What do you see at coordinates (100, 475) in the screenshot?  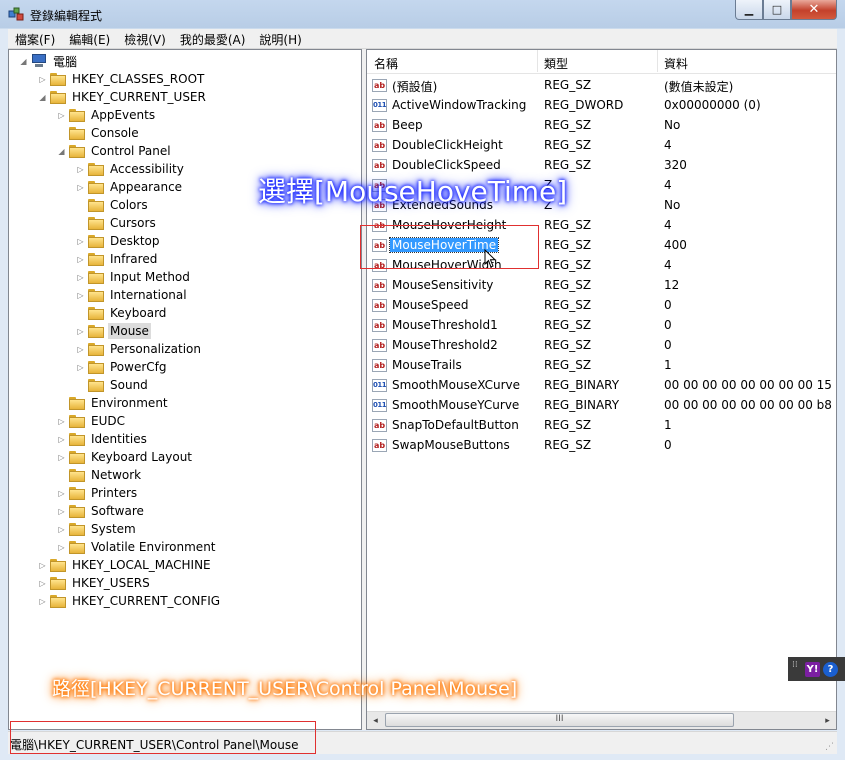 I see `tree-node: Network` at bounding box center [100, 475].